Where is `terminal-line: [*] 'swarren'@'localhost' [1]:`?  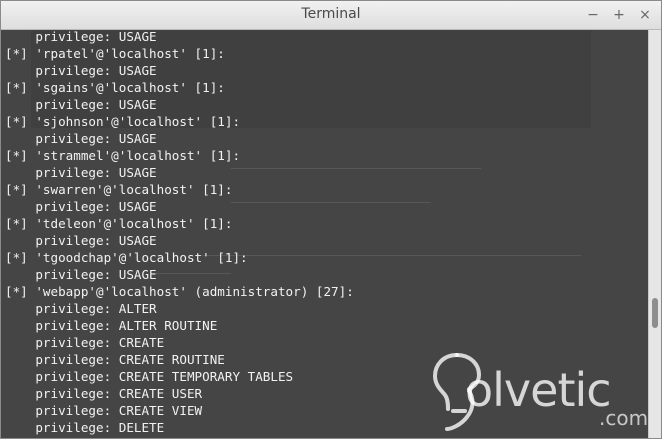
terminal-line: [*] 'swarren'@'localhost' [1]: is located at coordinates (119, 189).